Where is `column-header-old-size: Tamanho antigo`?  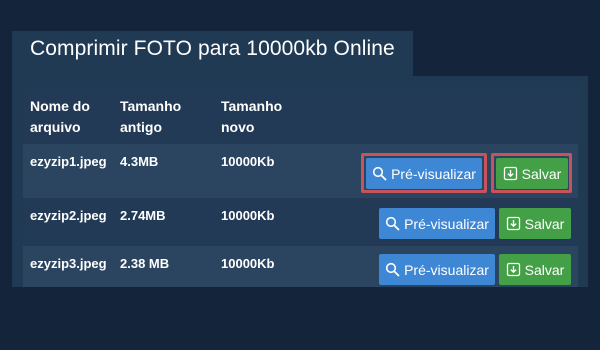 column-header-old-size: Tamanho antigo is located at coordinates (151, 116).